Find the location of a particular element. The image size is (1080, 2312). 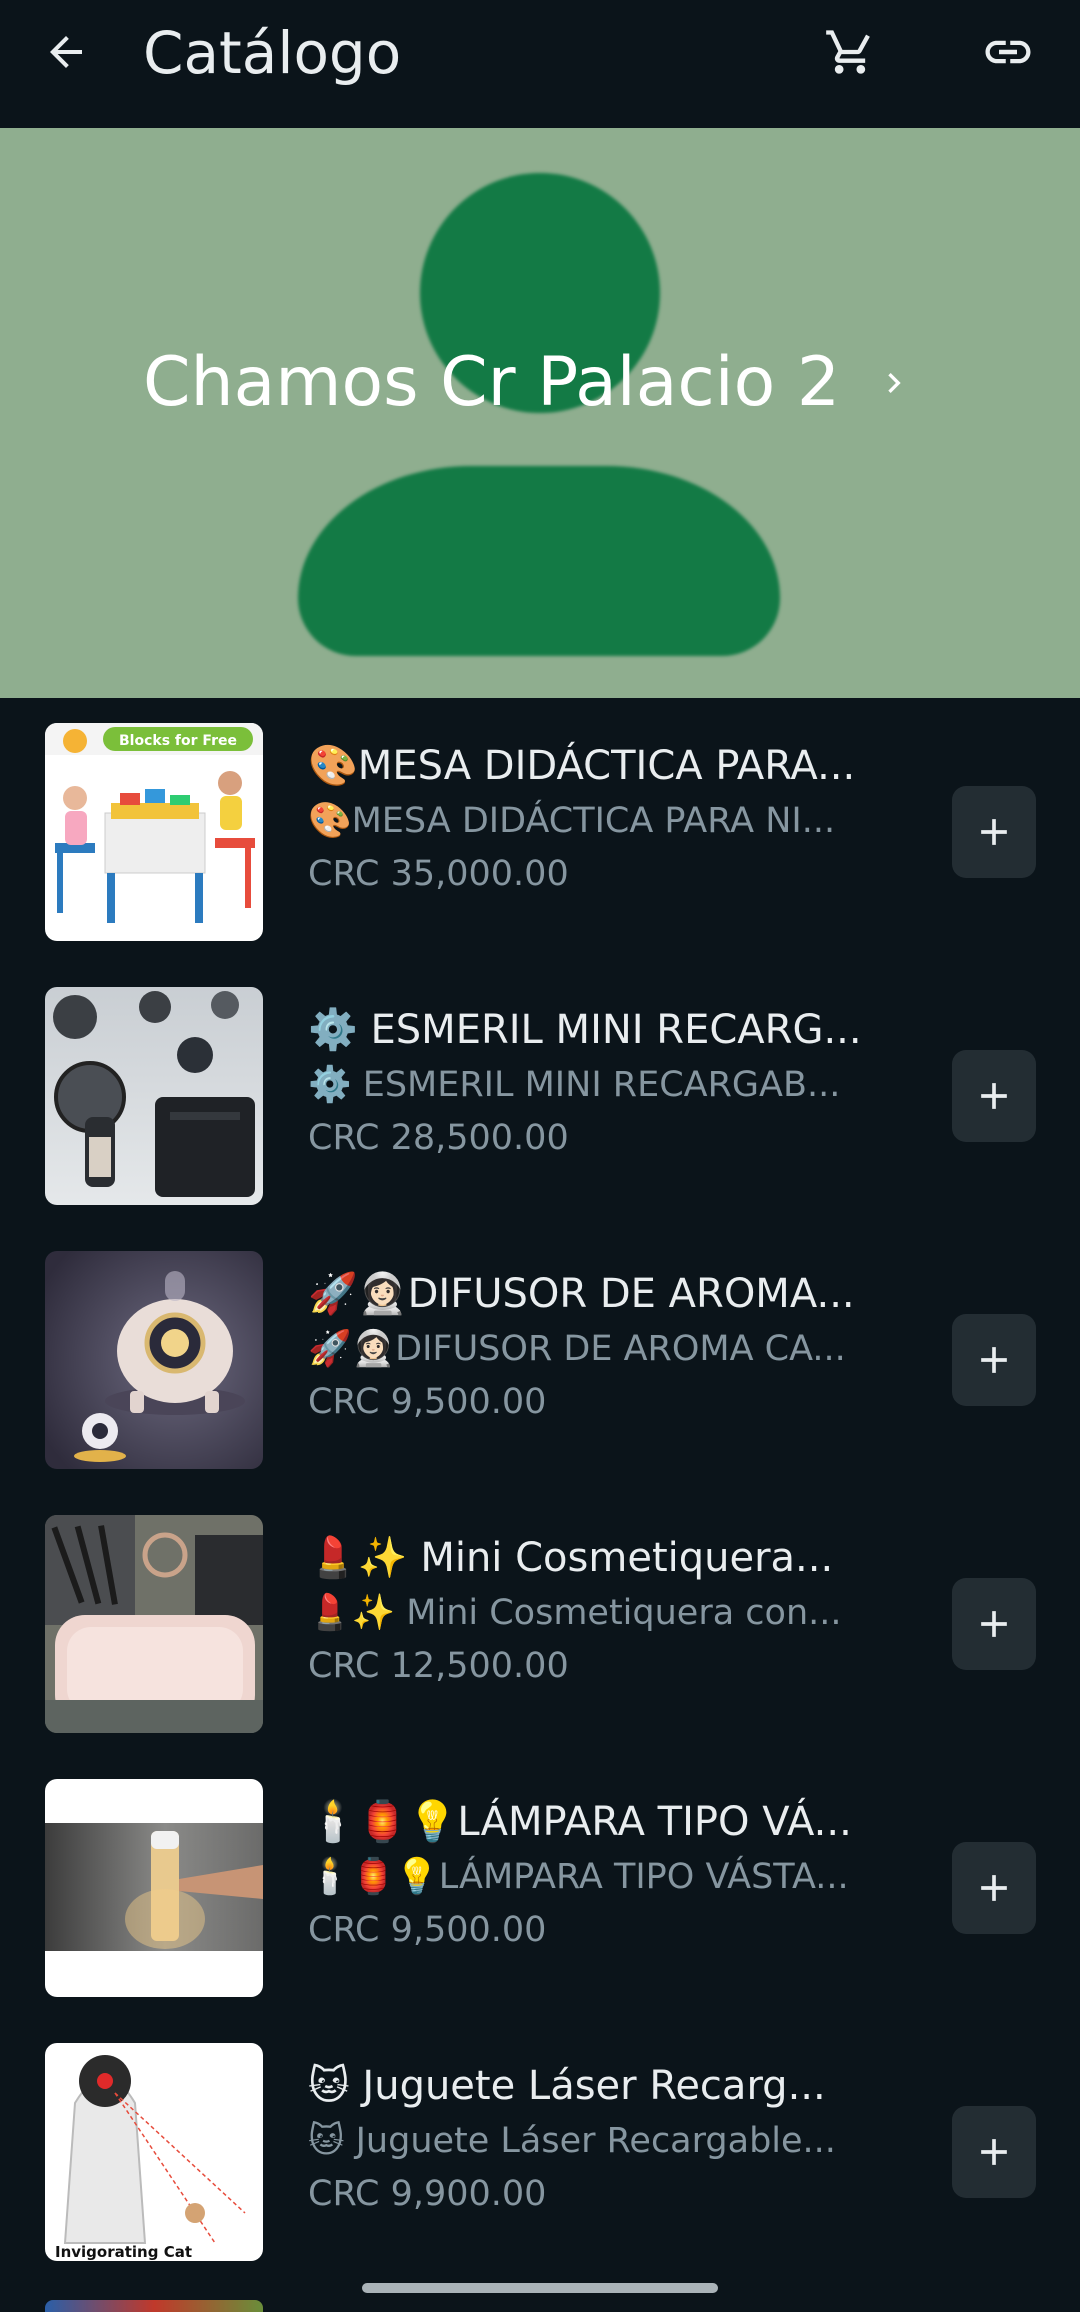

link-icon is located at coordinates (1008, 52).